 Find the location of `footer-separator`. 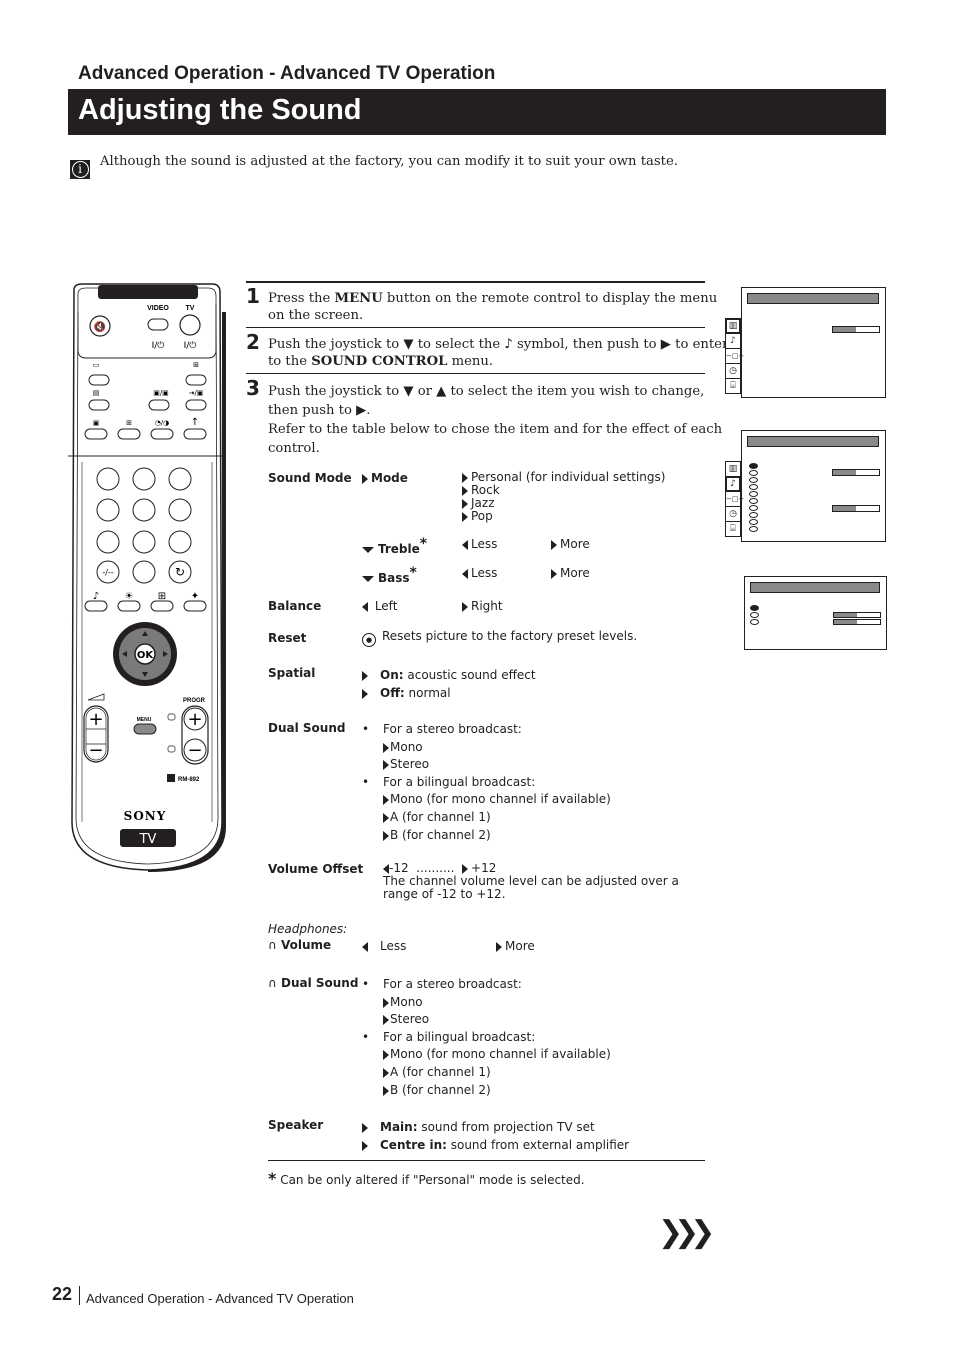

footer-separator is located at coordinates (79, 1295).